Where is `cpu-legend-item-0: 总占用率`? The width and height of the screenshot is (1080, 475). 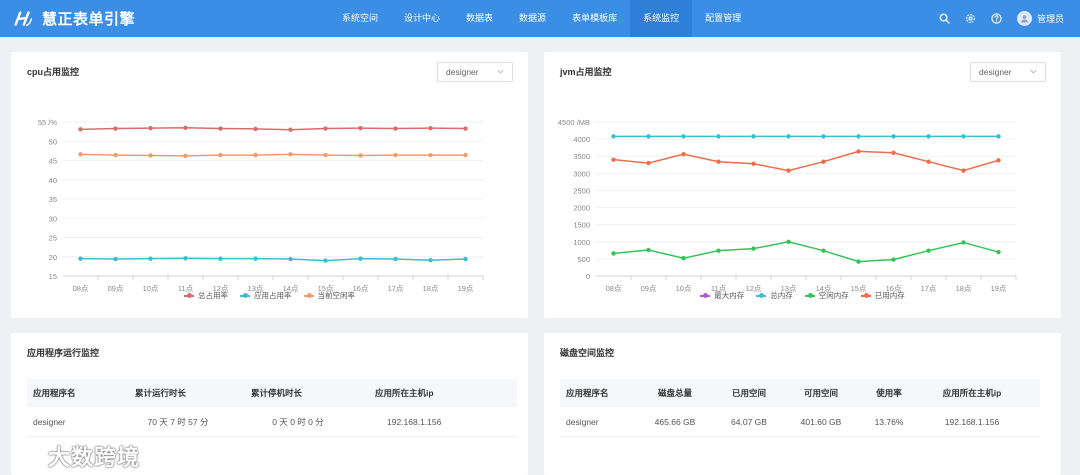 cpu-legend-item-0: 总占用率 is located at coordinates (206, 295).